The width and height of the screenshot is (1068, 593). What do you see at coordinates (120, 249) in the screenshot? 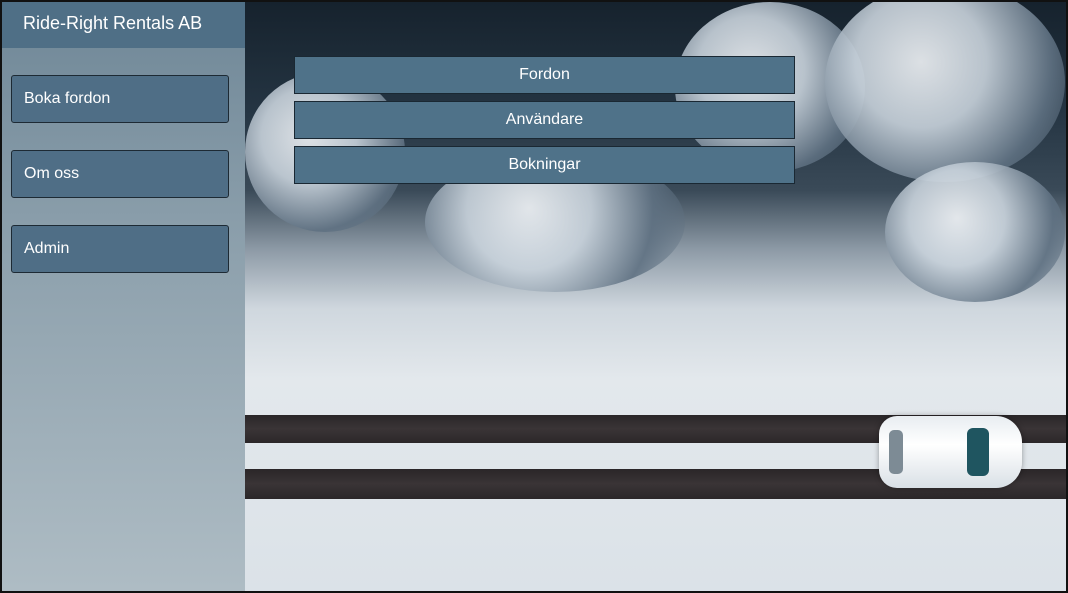
I see `sidebar-item-admin: Admin` at bounding box center [120, 249].